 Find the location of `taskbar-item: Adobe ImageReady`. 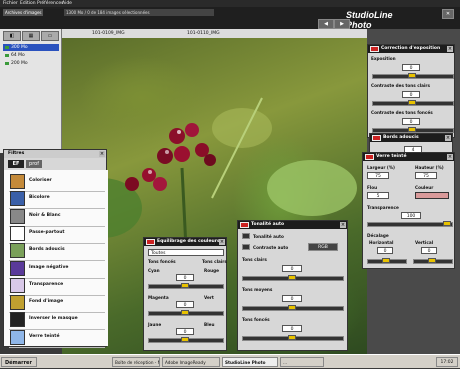

taskbar-item: Adobe ImageReady is located at coordinates (191, 362).